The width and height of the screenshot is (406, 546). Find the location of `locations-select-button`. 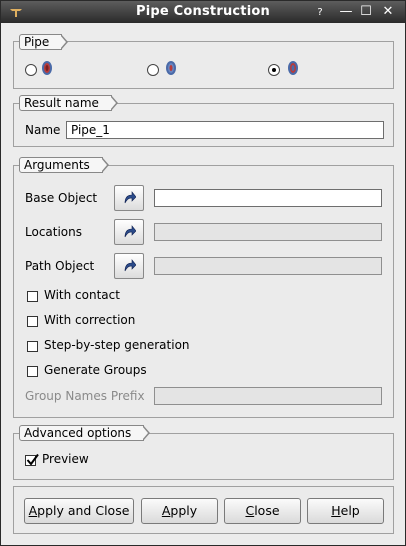

locations-select-button is located at coordinates (129, 232).